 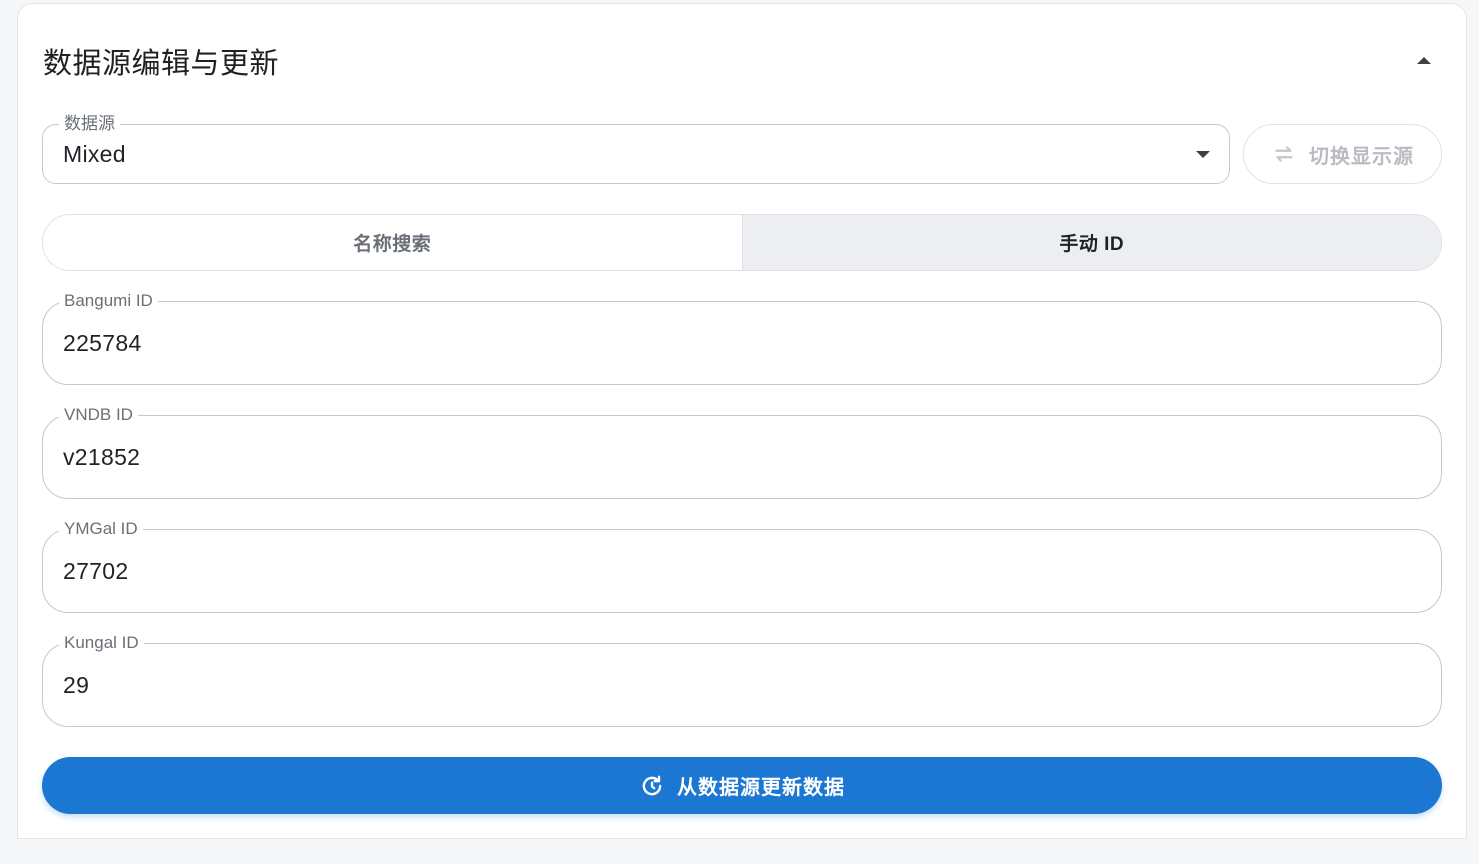 What do you see at coordinates (742, 338) in the screenshot?
I see `bangumi-id-field: Bangumi ID 225784` at bounding box center [742, 338].